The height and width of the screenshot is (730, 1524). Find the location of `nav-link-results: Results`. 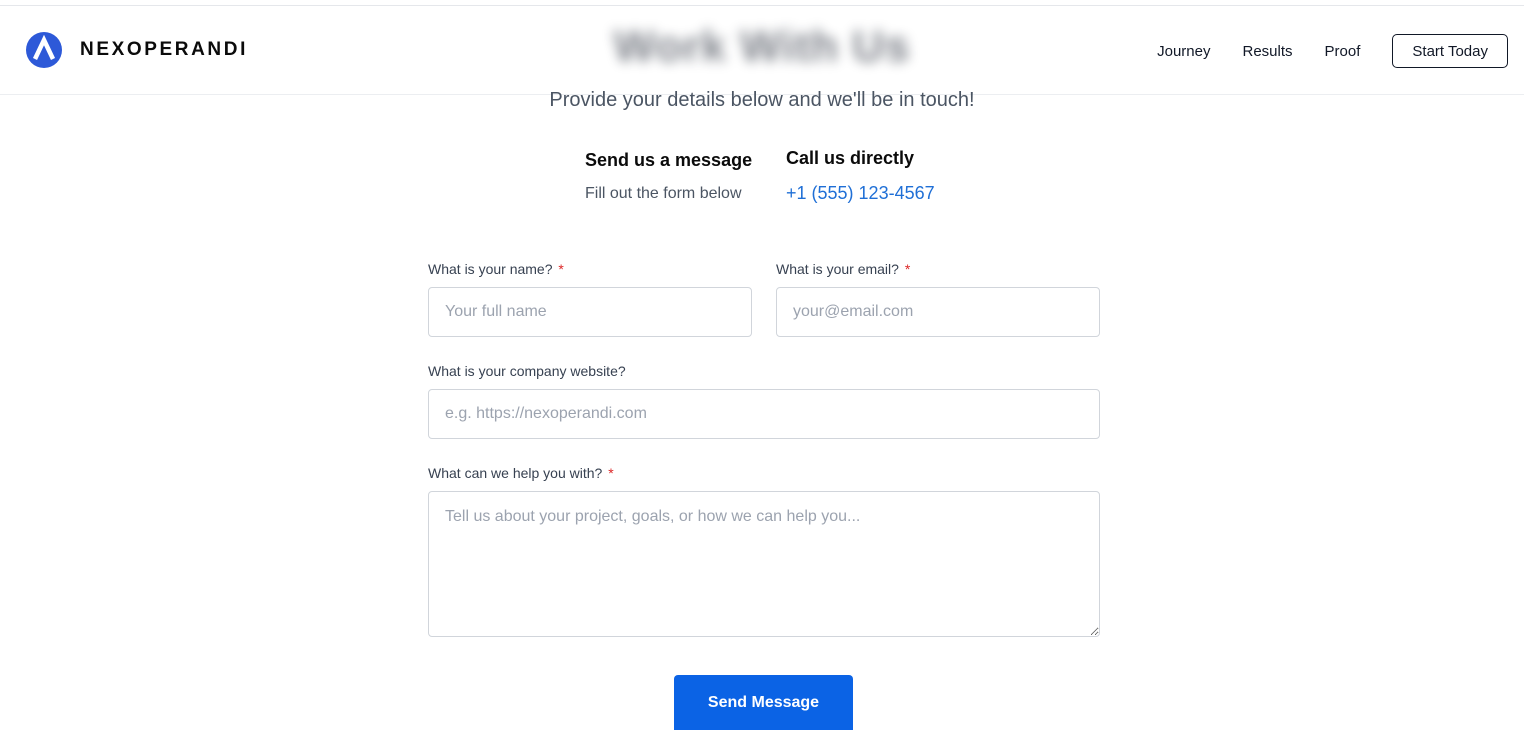

nav-link-results: Results is located at coordinates (1268, 51).